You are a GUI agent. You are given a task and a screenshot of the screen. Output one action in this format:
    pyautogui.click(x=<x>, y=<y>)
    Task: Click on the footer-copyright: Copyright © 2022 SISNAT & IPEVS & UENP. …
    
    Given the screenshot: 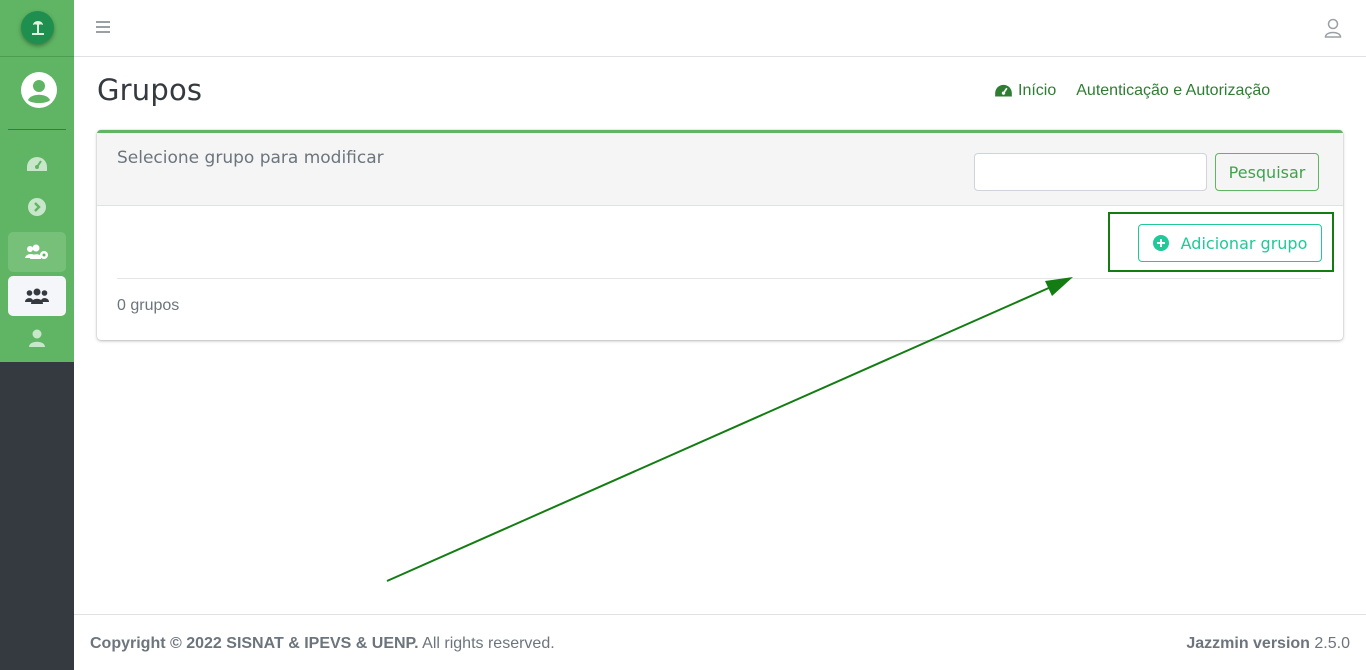 What is the action you would take?
    pyautogui.click(x=322, y=644)
    